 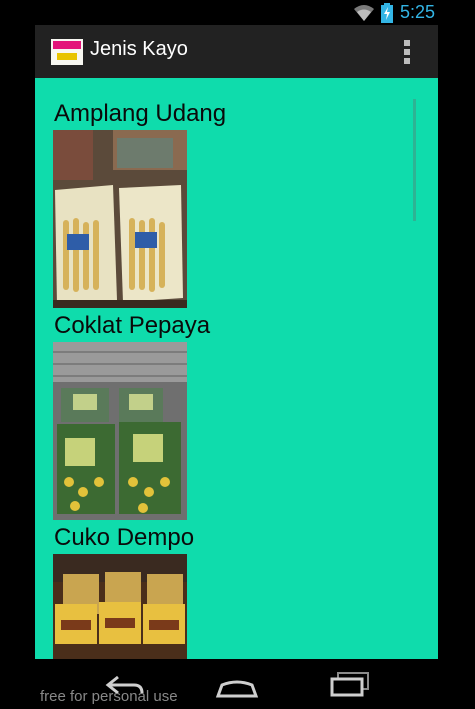 What do you see at coordinates (67, 52) in the screenshot?
I see `app-logo-icon` at bounding box center [67, 52].